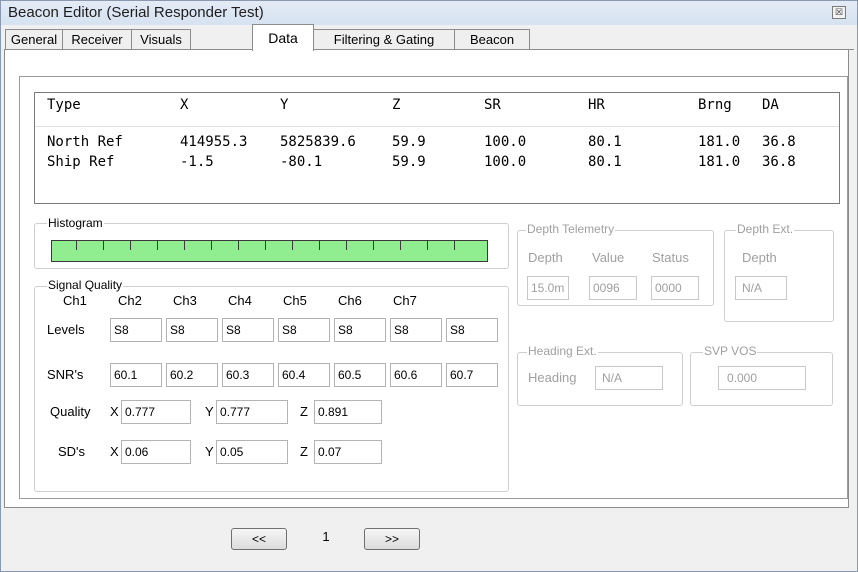  Describe the element at coordinates (629, 378) in the screenshot. I see `heading-ext-heading-field: N/A` at that location.